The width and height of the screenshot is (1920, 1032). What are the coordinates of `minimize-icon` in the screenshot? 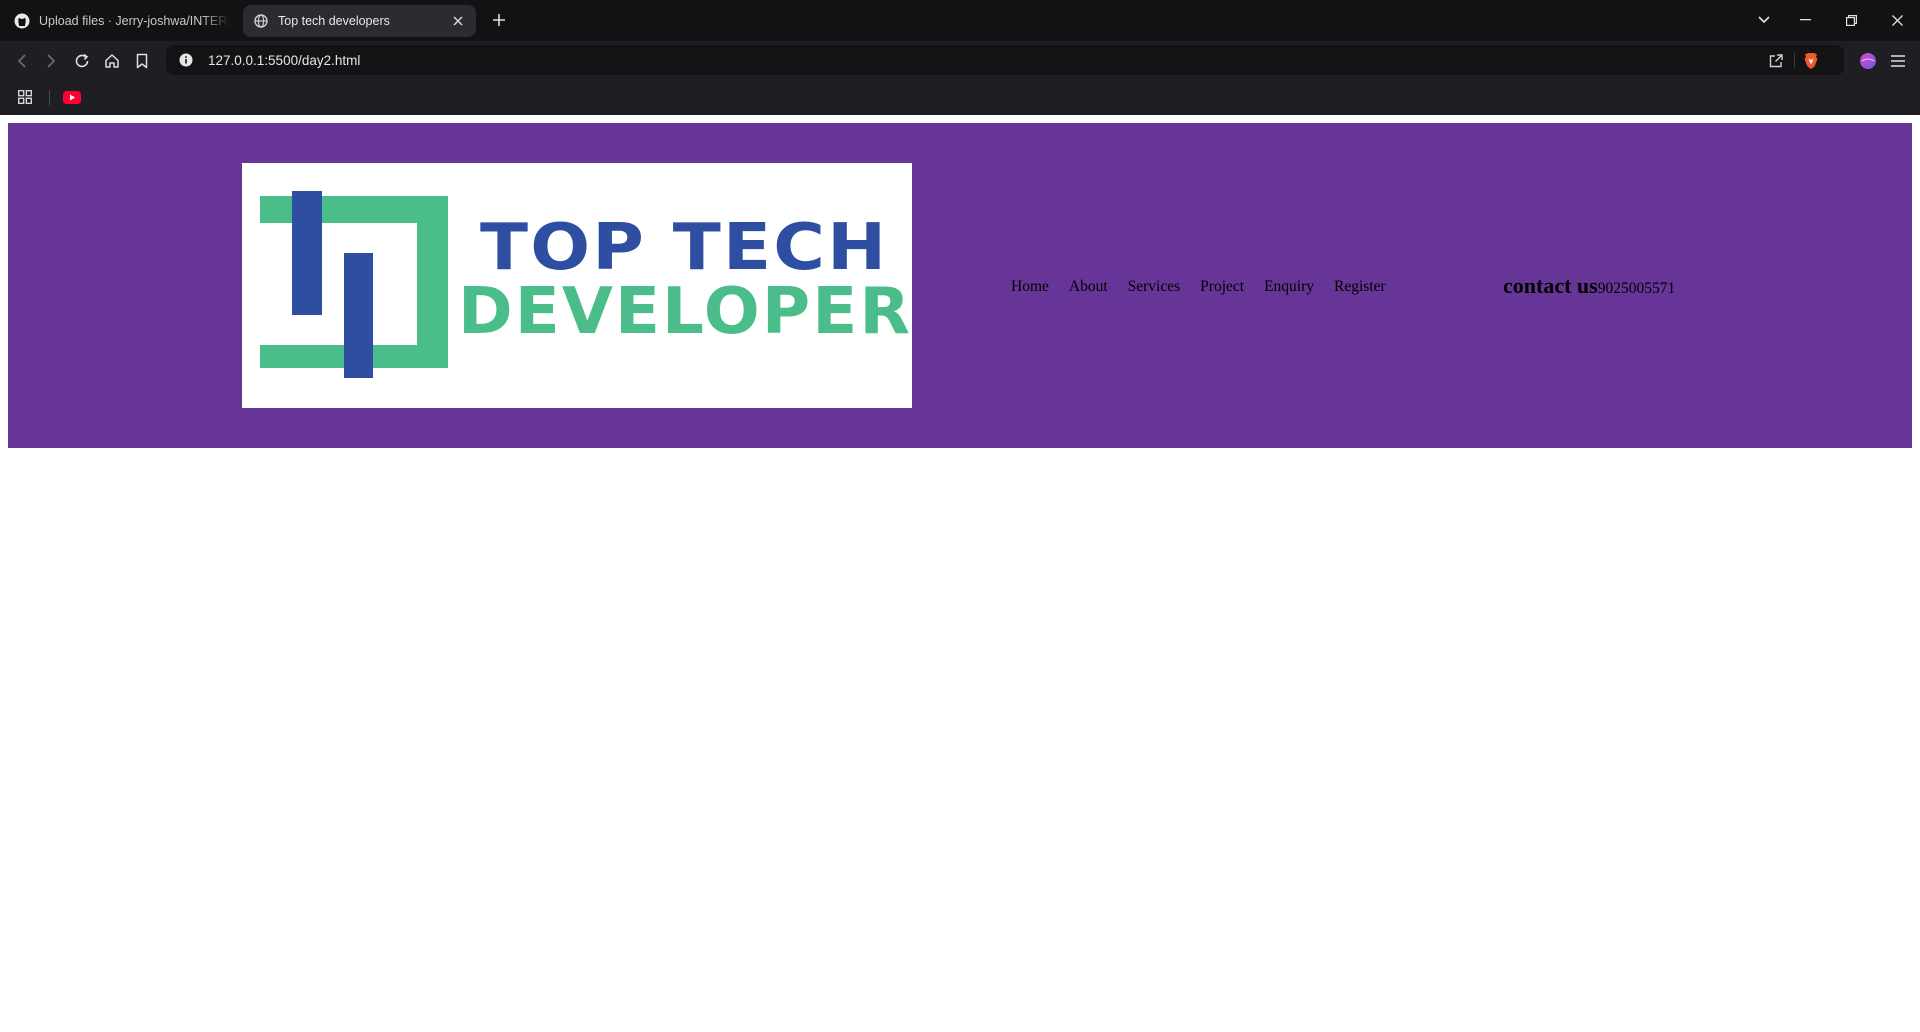 It's located at (1805, 20).